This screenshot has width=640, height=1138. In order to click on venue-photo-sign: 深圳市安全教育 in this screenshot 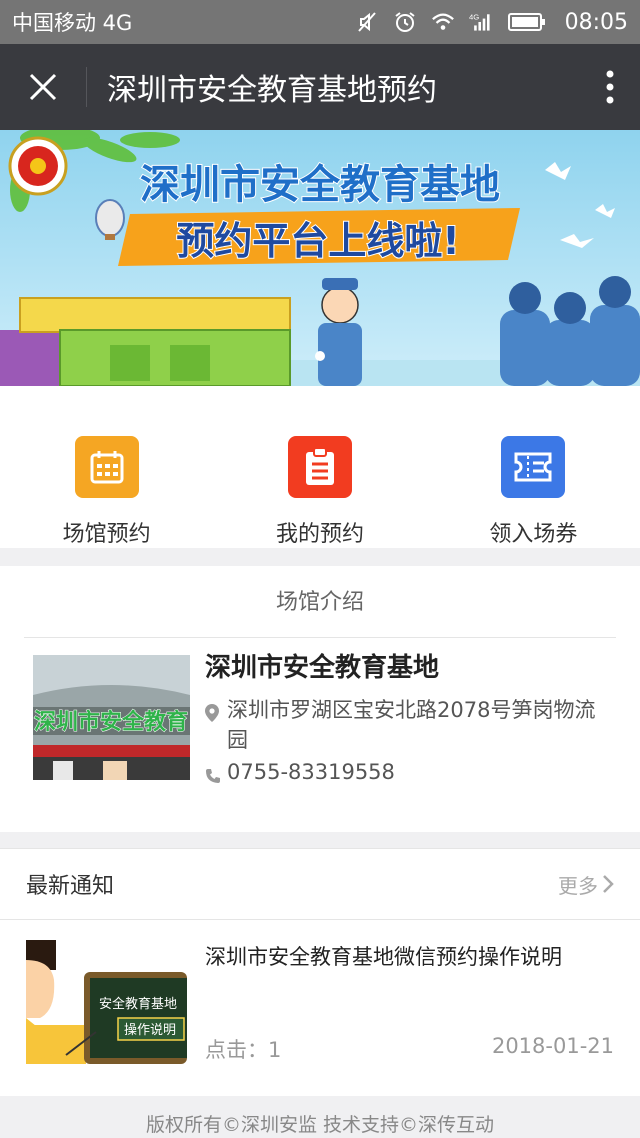, I will do `click(111, 722)`.